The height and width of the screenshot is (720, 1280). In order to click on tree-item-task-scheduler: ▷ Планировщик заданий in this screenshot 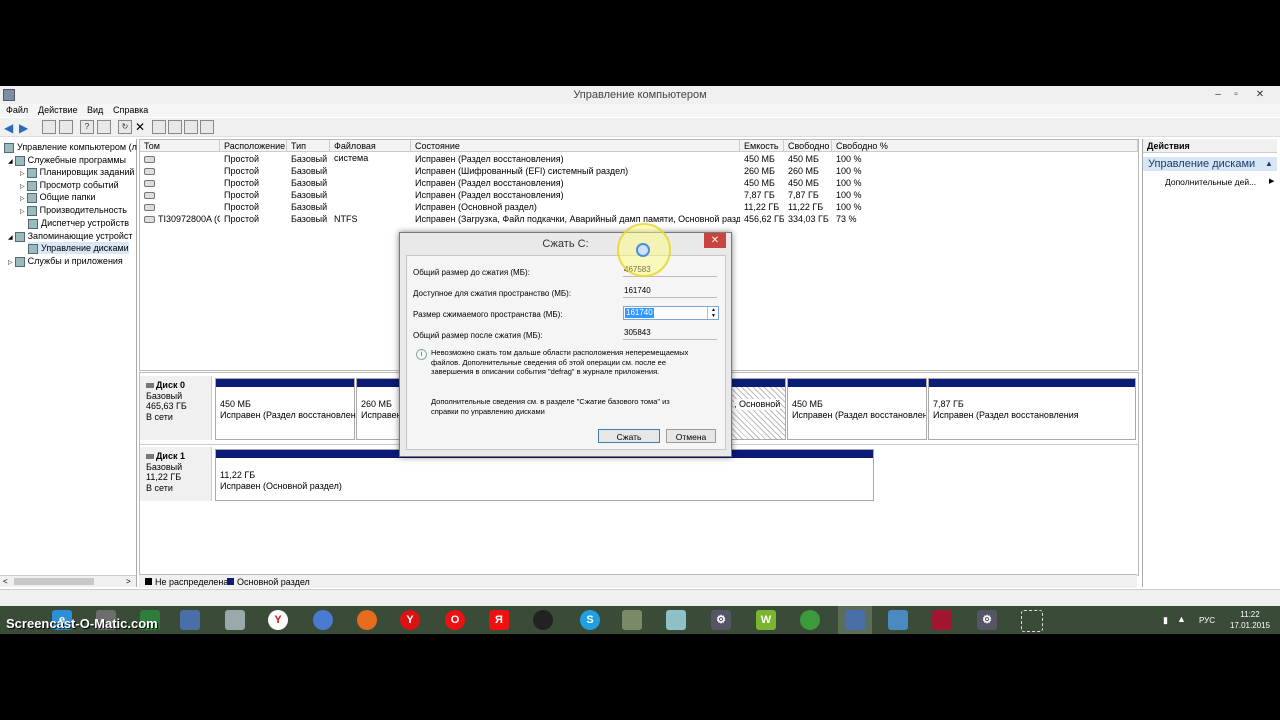, I will do `click(77, 172)`.